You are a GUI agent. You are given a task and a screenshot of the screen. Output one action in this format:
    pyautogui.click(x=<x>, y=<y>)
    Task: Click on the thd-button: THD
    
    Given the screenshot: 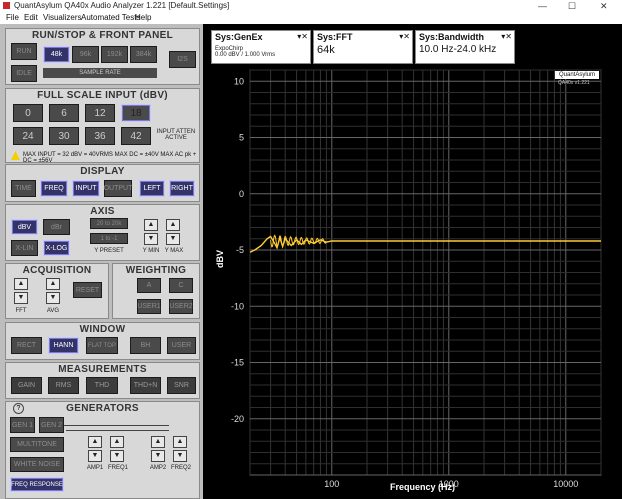 What is the action you would take?
    pyautogui.click(x=102, y=385)
    